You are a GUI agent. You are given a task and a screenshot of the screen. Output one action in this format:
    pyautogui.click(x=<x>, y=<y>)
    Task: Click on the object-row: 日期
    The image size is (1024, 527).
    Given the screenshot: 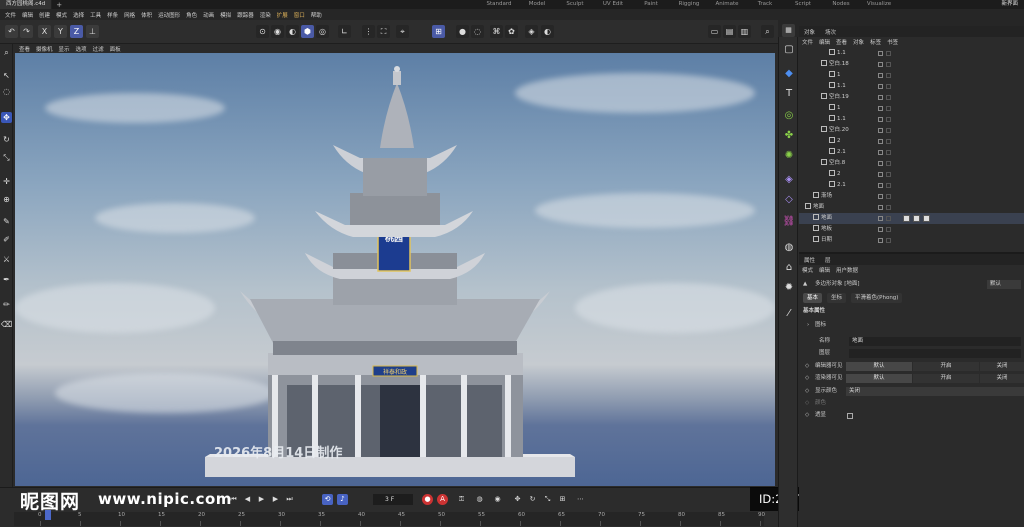 What is the action you would take?
    pyautogui.click(x=911, y=240)
    